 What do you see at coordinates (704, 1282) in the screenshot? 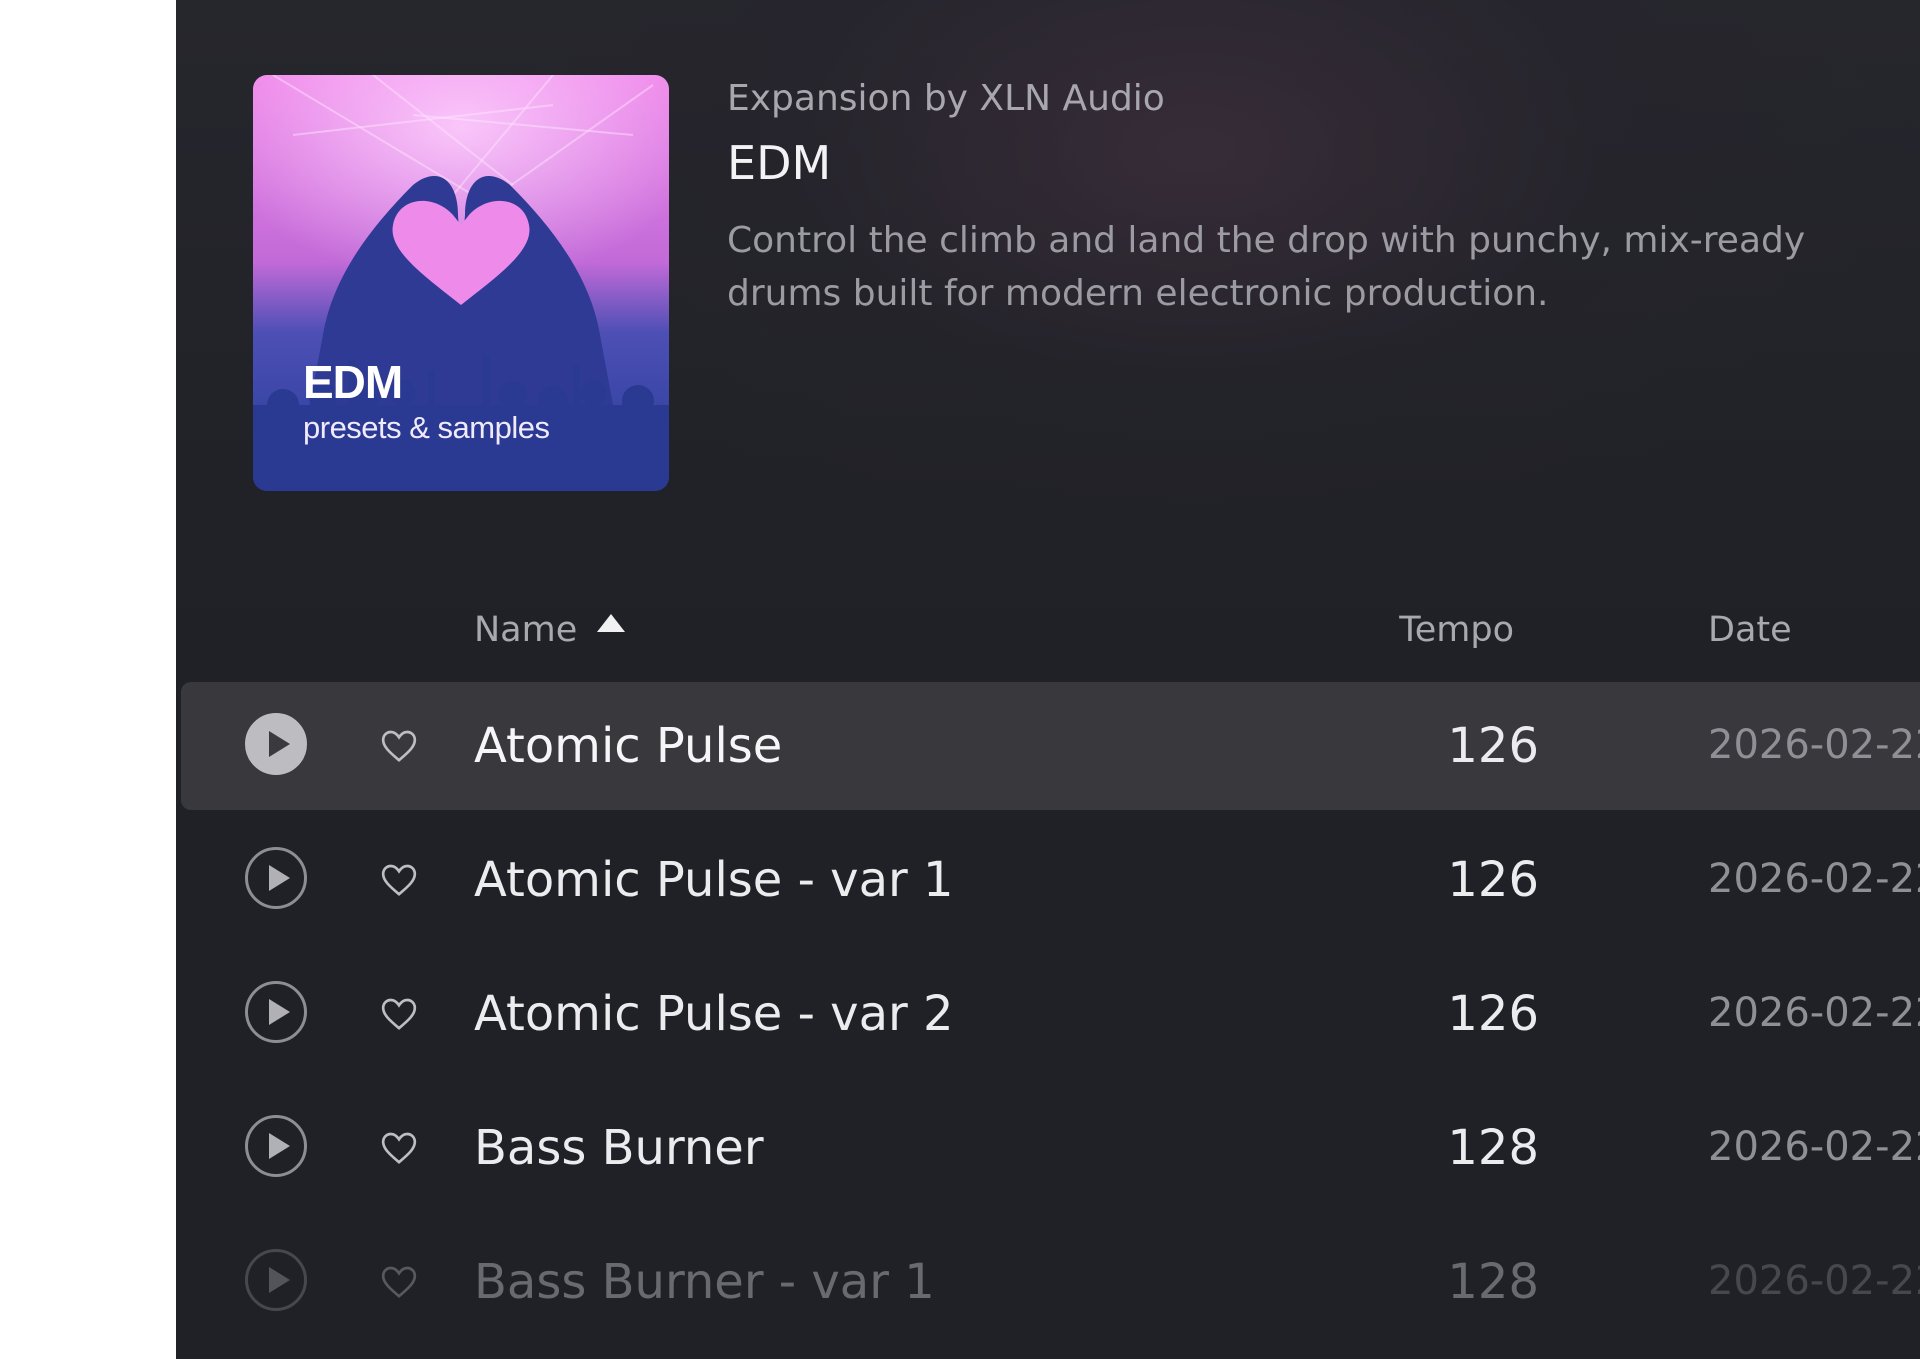
I see `track-name: Bass Burner - var 1` at bounding box center [704, 1282].